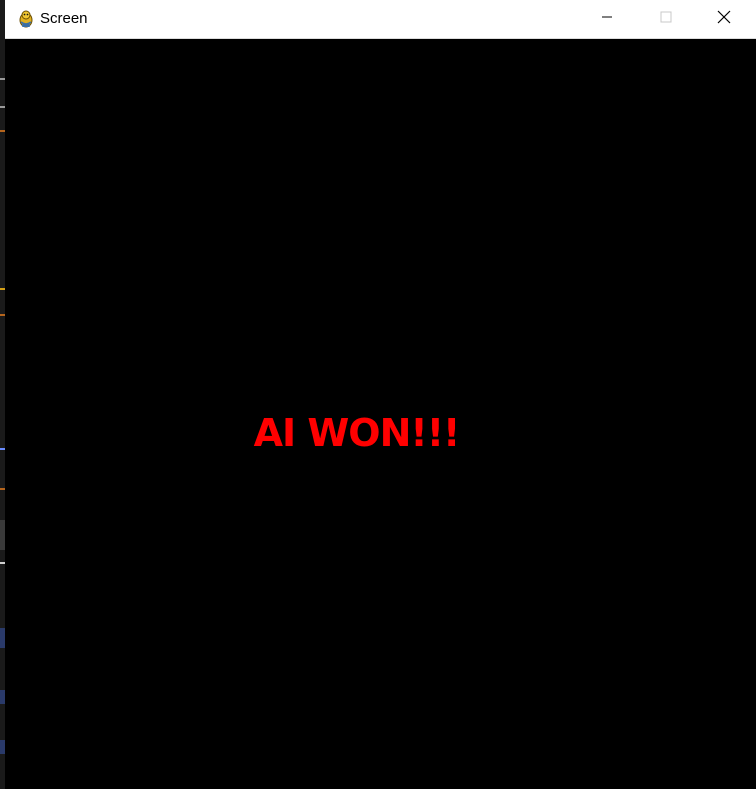 Image resolution: width=756 pixels, height=789 pixels. What do you see at coordinates (380, 19) in the screenshot?
I see `title-bar: Screen` at bounding box center [380, 19].